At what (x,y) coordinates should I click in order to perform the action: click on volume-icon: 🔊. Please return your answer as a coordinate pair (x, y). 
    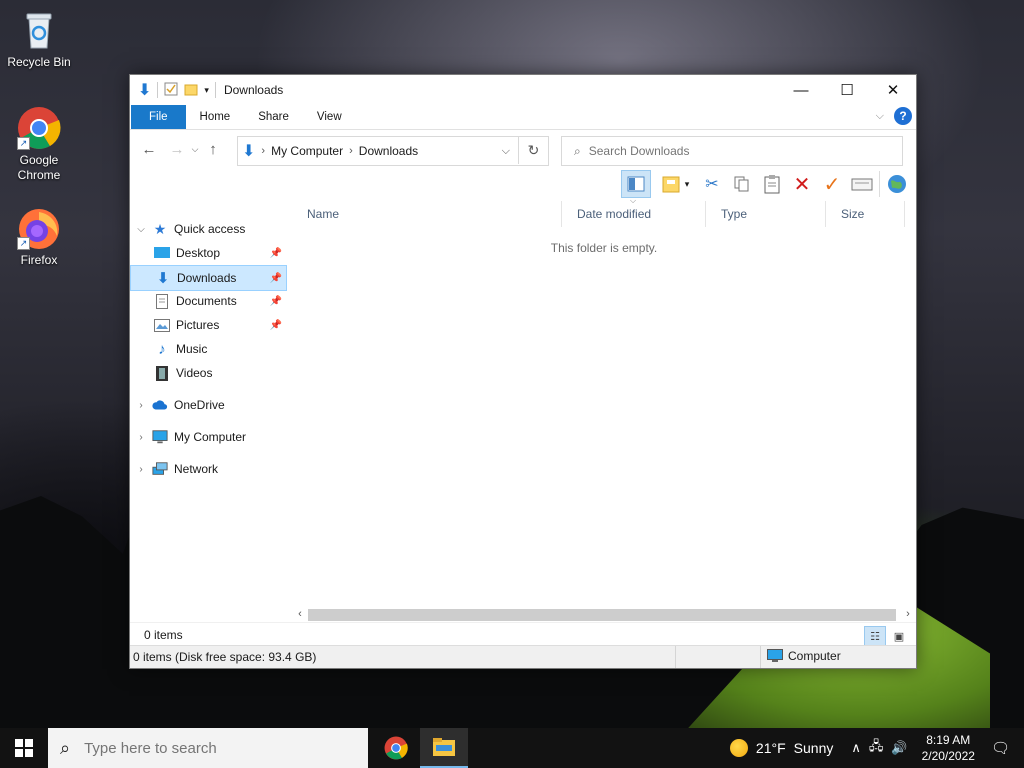
    Looking at the image, I should click on (899, 748).